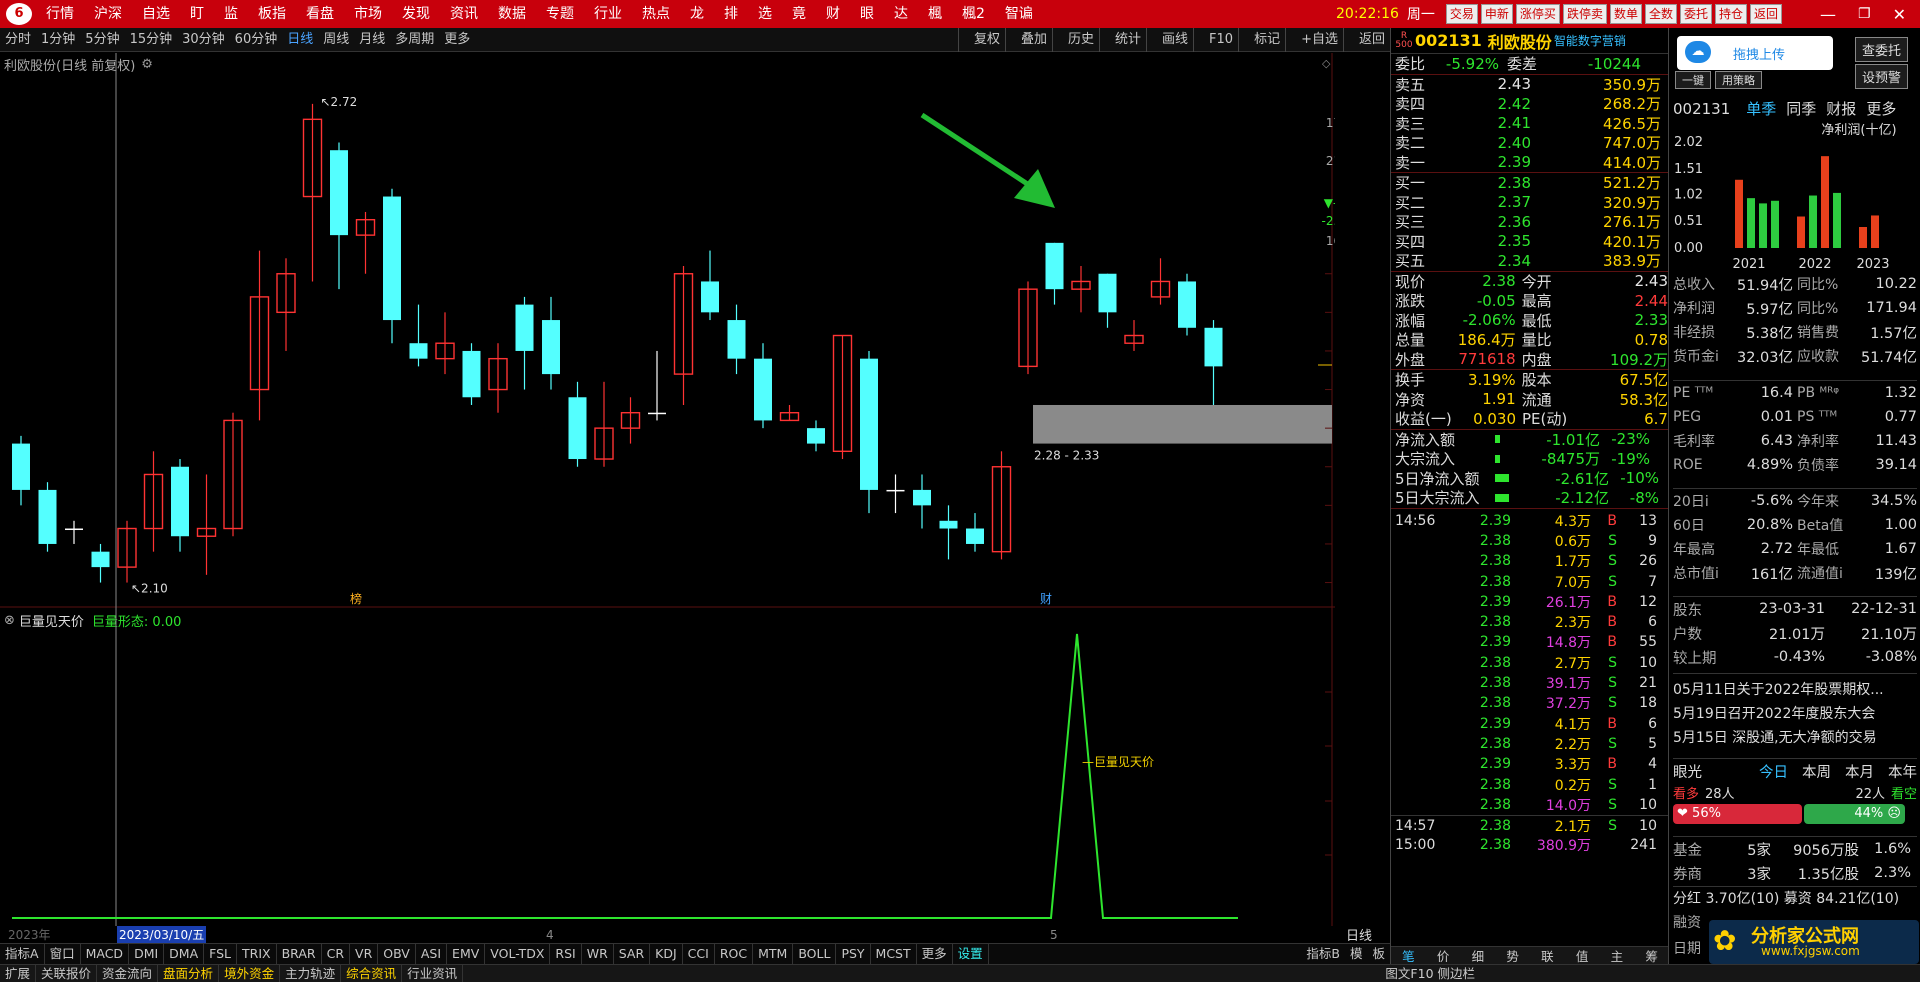 The height and width of the screenshot is (982, 1920). I want to click on menu-item: 监, so click(231, 14).